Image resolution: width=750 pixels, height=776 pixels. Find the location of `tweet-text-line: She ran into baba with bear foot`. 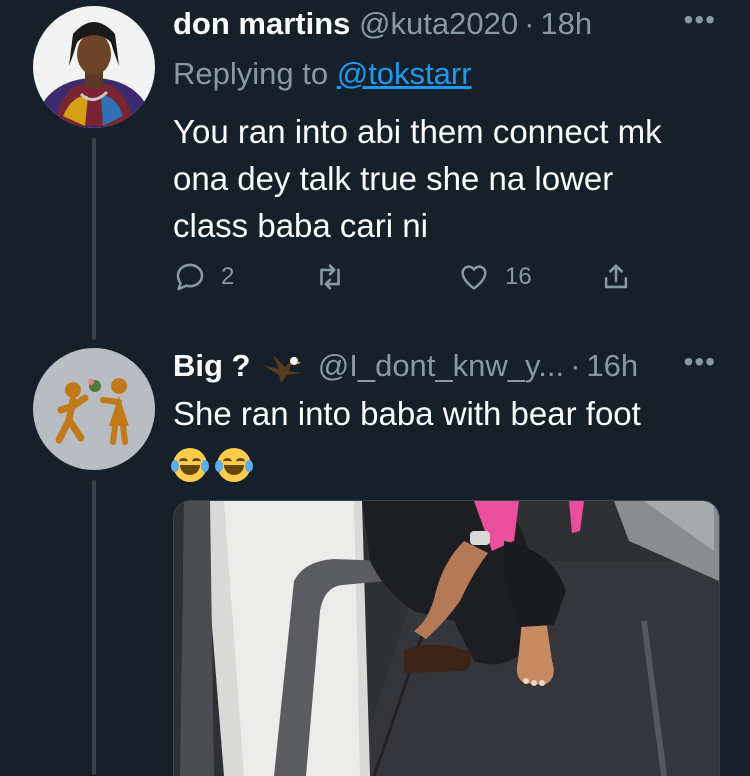

tweet-text-line: She ran into baba with bear foot is located at coordinates (407, 413).